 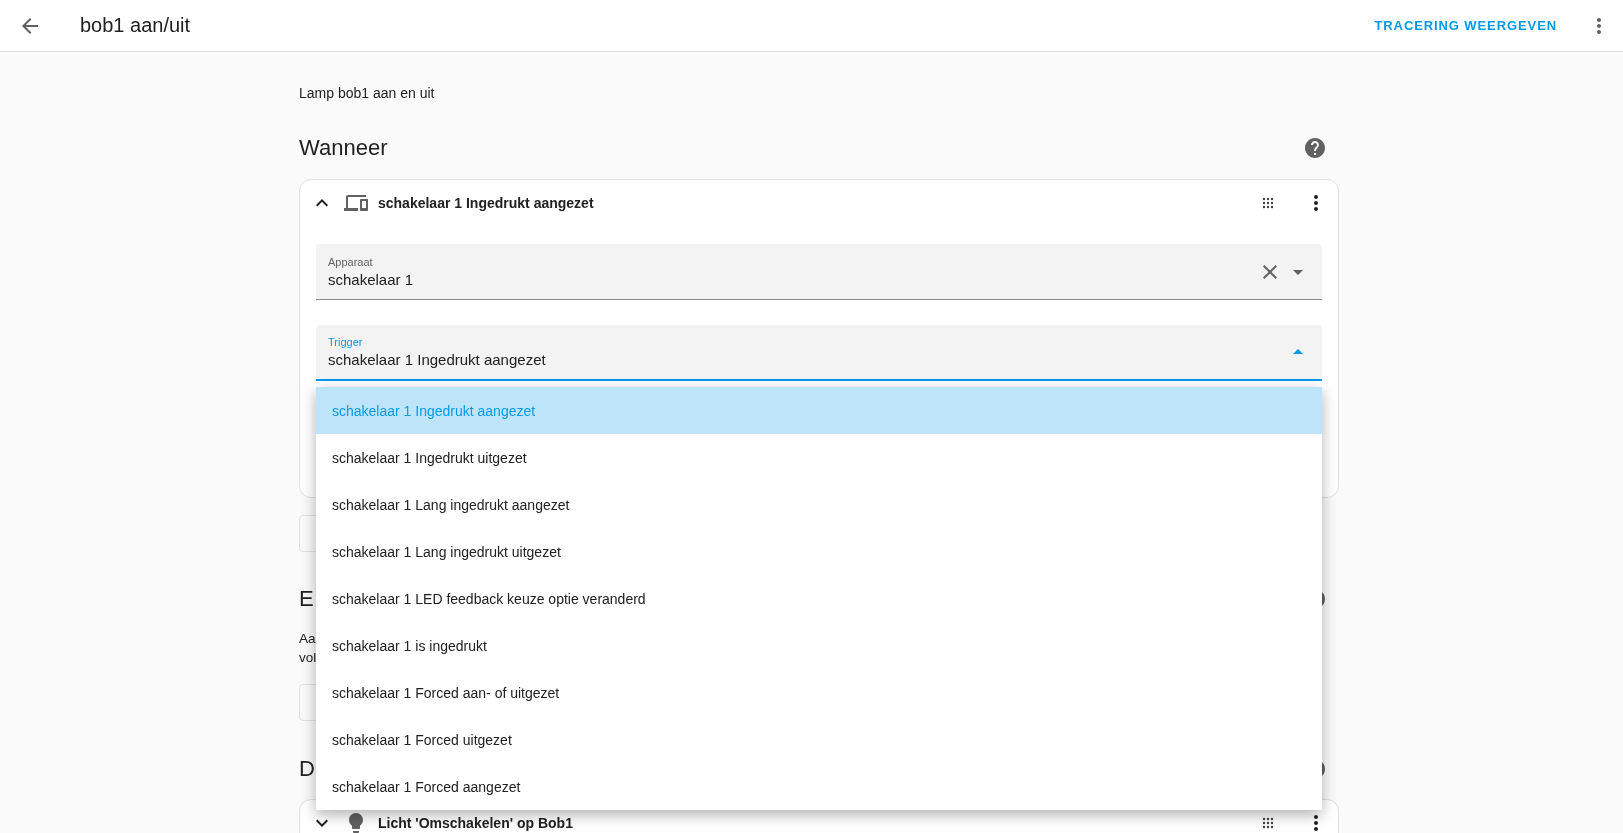 What do you see at coordinates (308, 648) in the screenshot?
I see `section-text: Aa vol` at bounding box center [308, 648].